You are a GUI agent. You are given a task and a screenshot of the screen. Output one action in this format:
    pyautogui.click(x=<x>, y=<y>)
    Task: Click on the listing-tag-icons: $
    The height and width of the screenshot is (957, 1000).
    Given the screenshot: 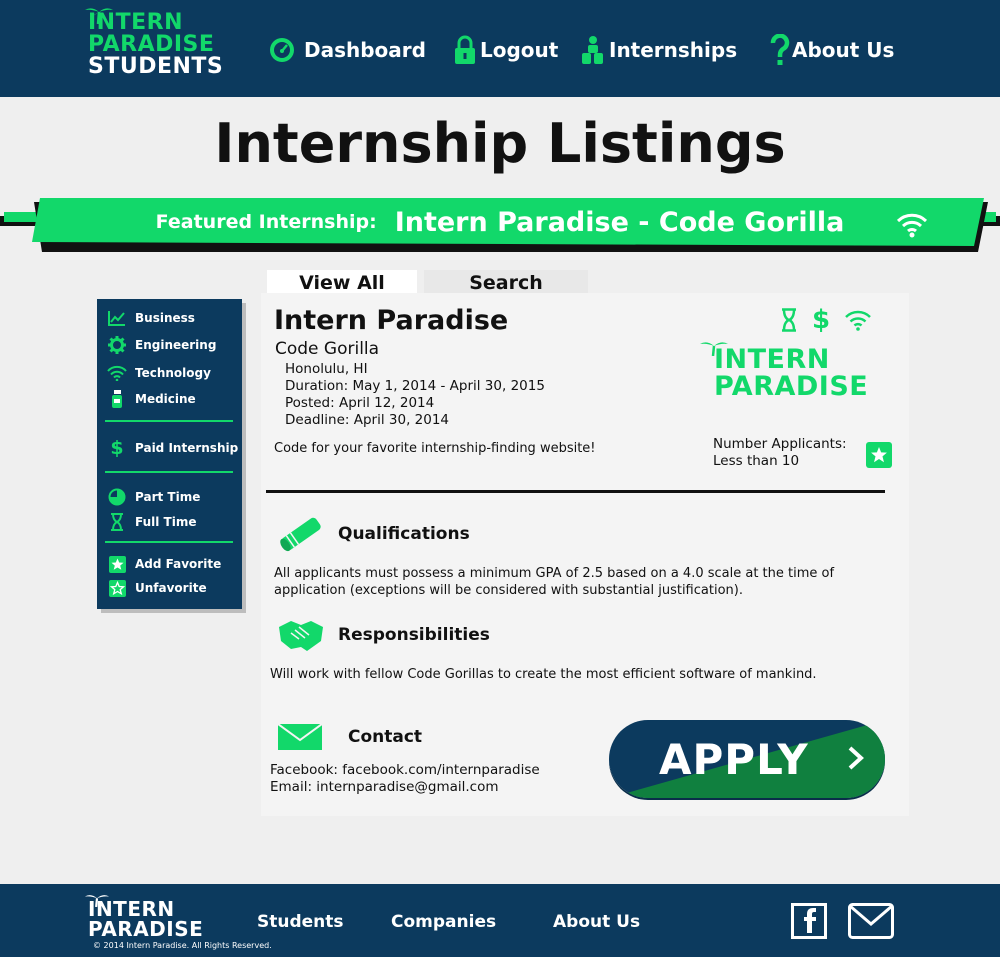 What is the action you would take?
    pyautogui.click(x=826, y=320)
    